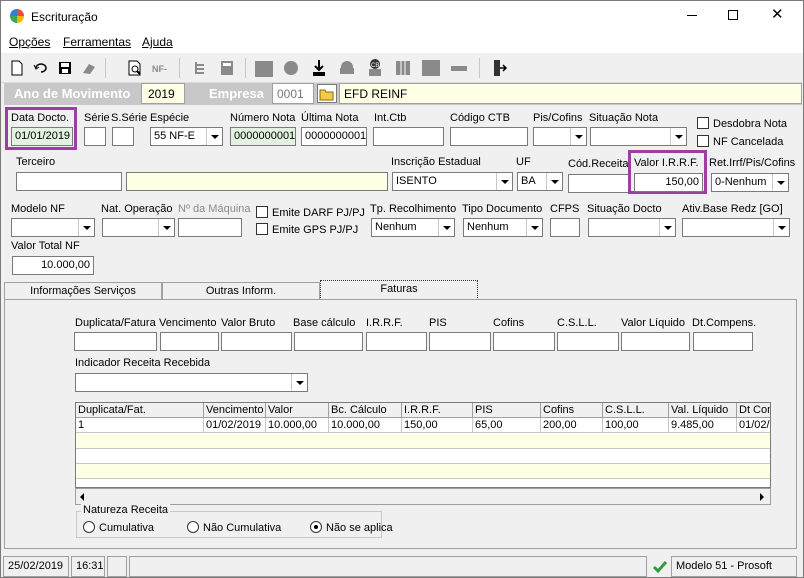 This screenshot has width=804, height=578. What do you see at coordinates (316, 527) in the screenshot?
I see `nao-se-aplica-radio` at bounding box center [316, 527].